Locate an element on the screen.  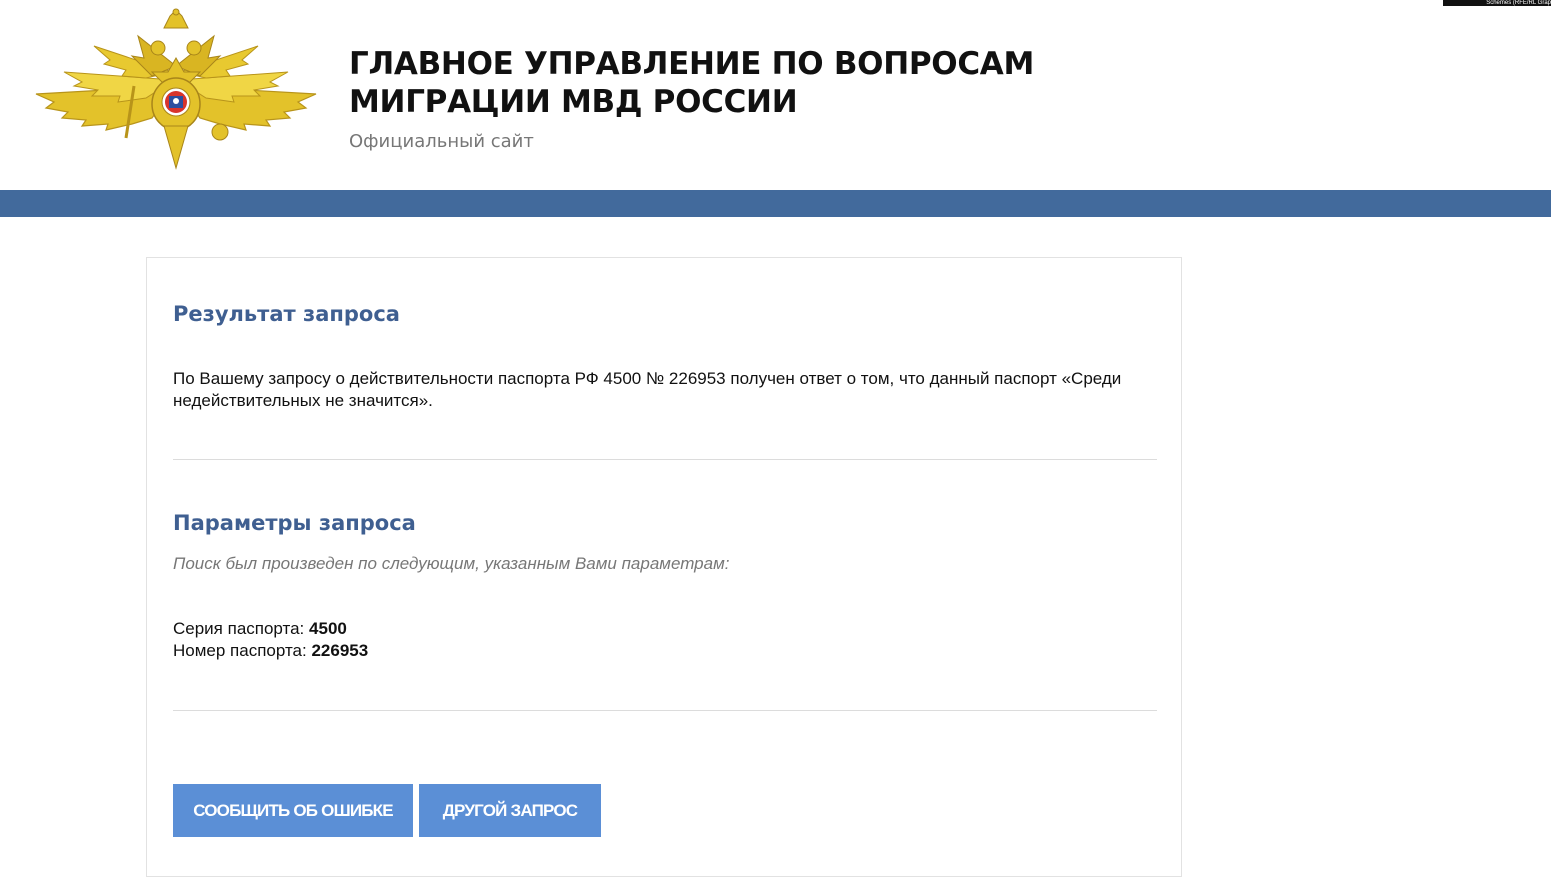
passport-number-row: Номер паспорта: 226953 is located at coordinates (270, 651).